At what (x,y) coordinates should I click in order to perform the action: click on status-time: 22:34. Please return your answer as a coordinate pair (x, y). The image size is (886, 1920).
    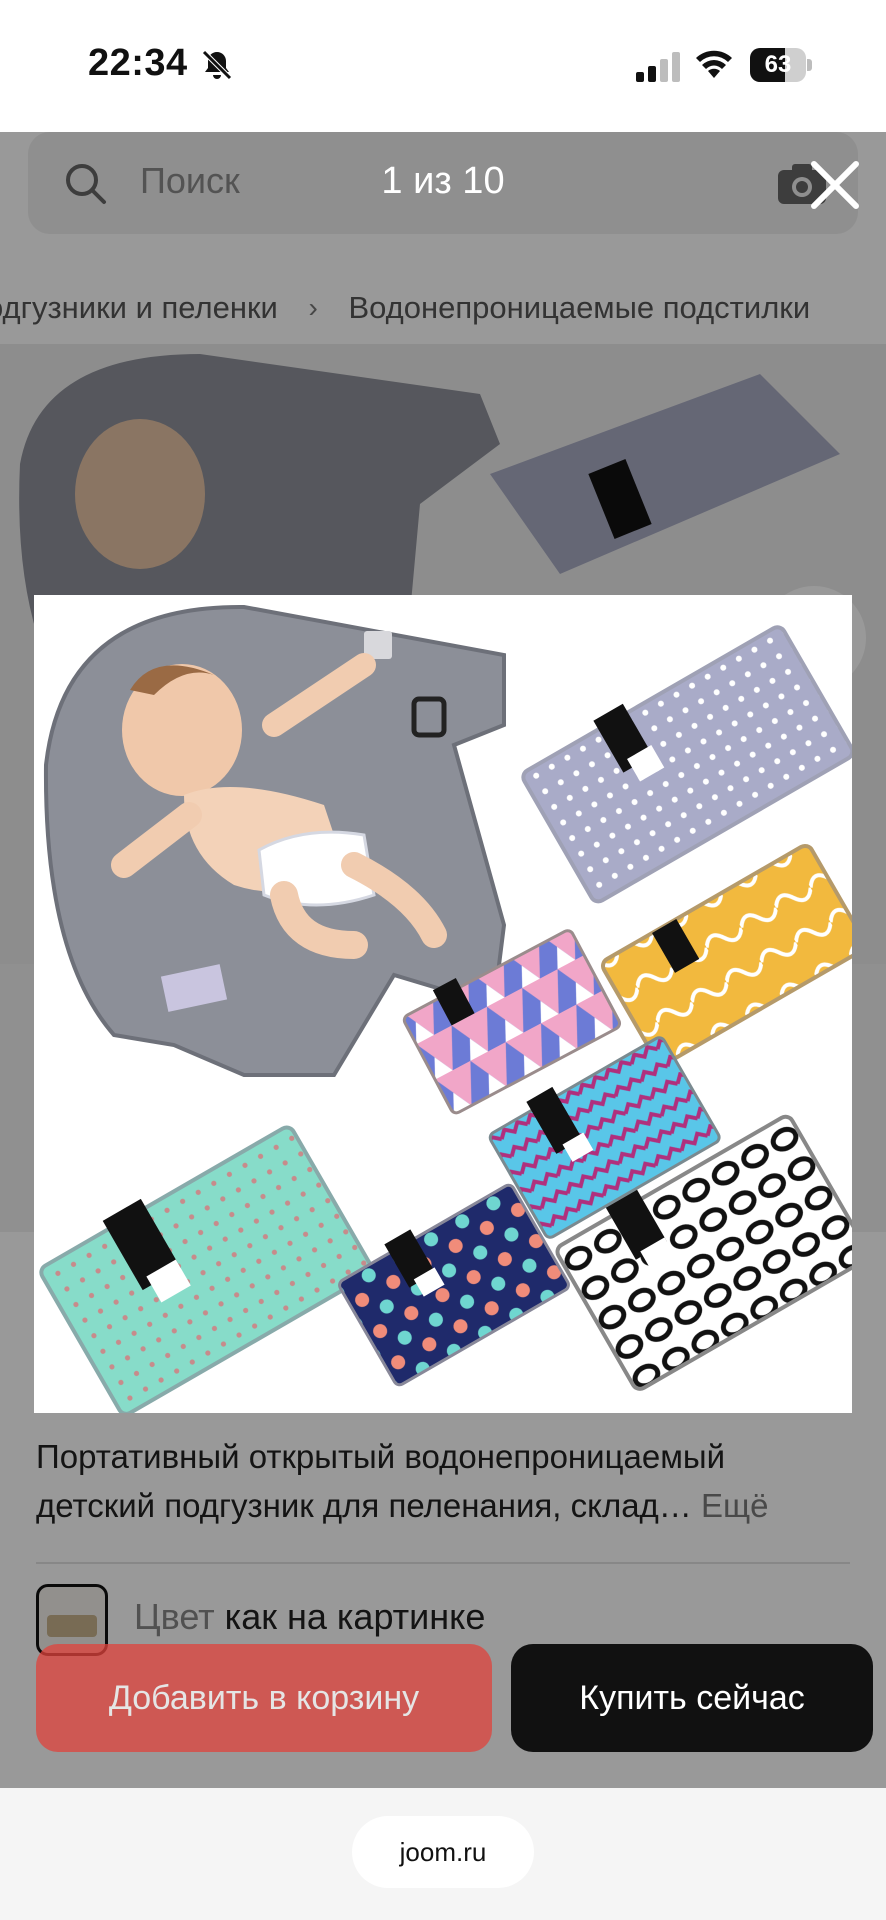
    Looking at the image, I should click on (138, 63).